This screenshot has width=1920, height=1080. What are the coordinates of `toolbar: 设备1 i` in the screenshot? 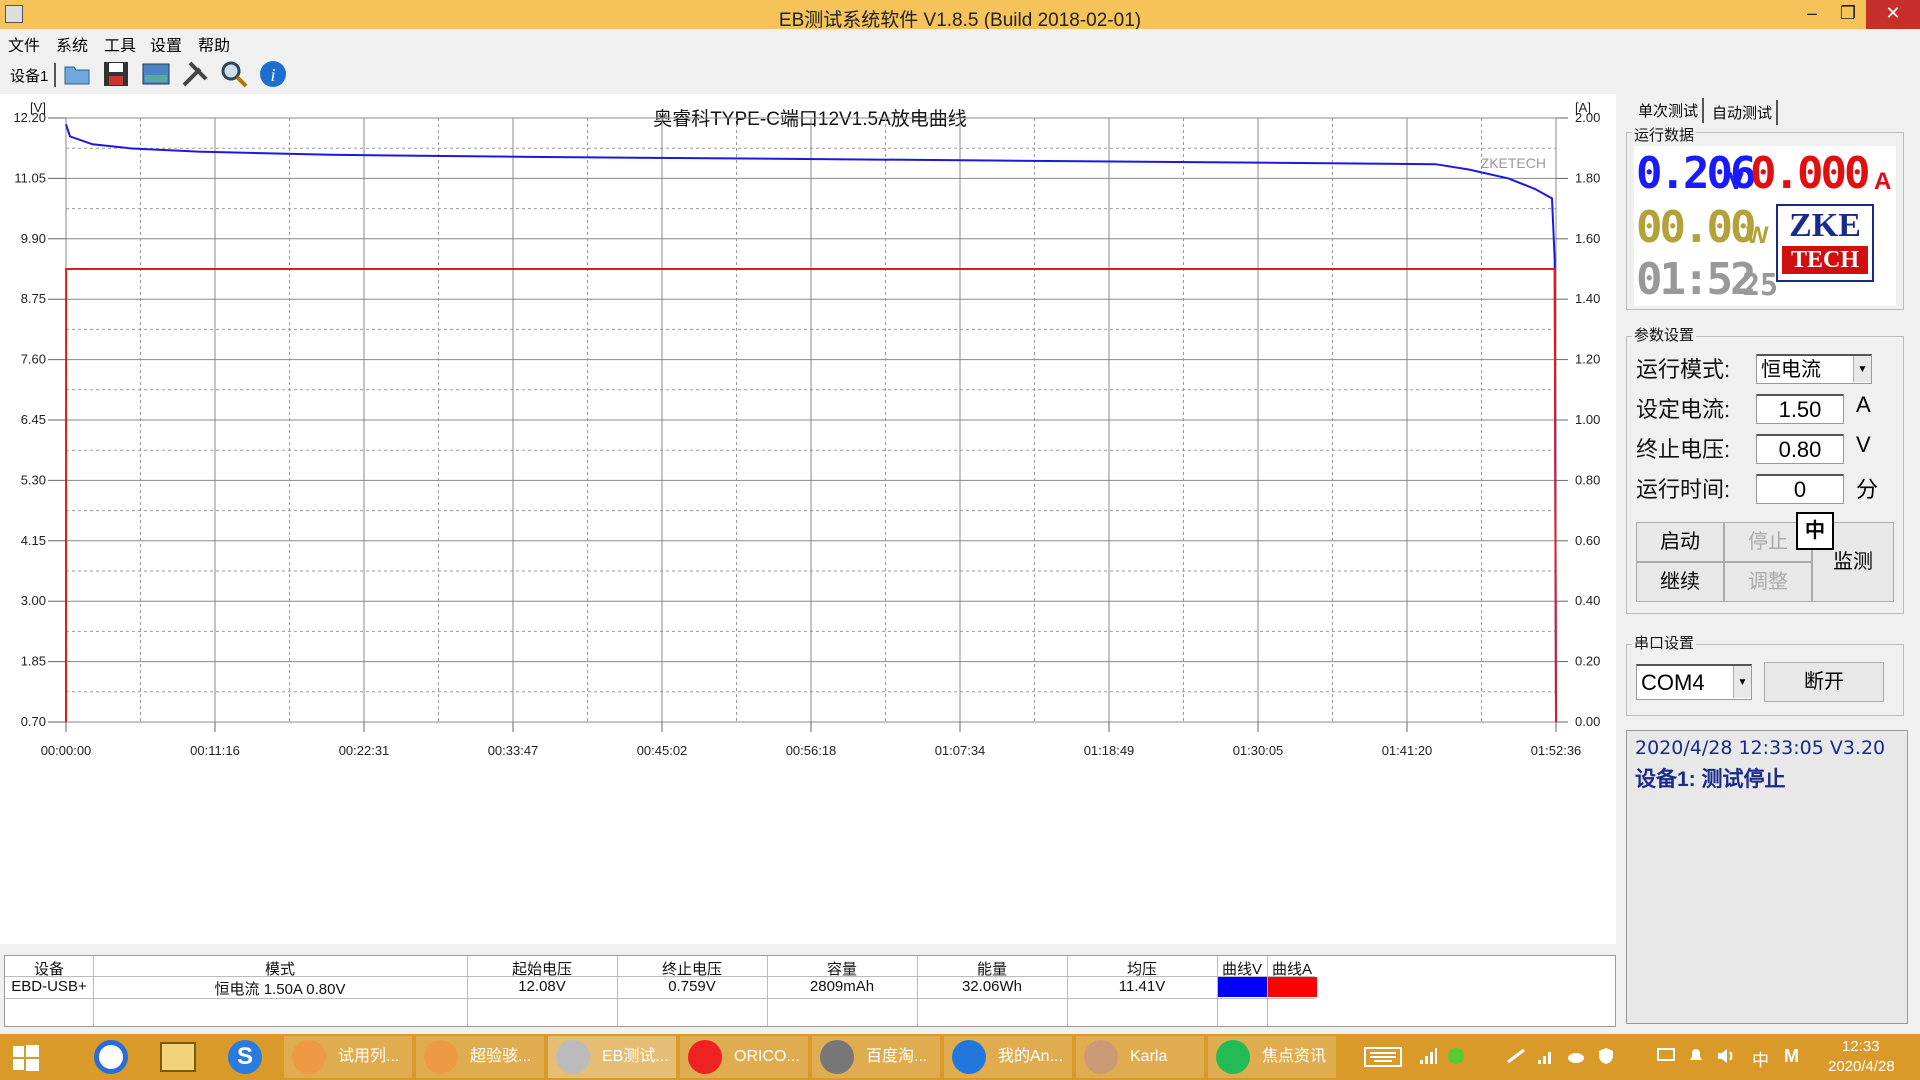 It's located at (960, 73).